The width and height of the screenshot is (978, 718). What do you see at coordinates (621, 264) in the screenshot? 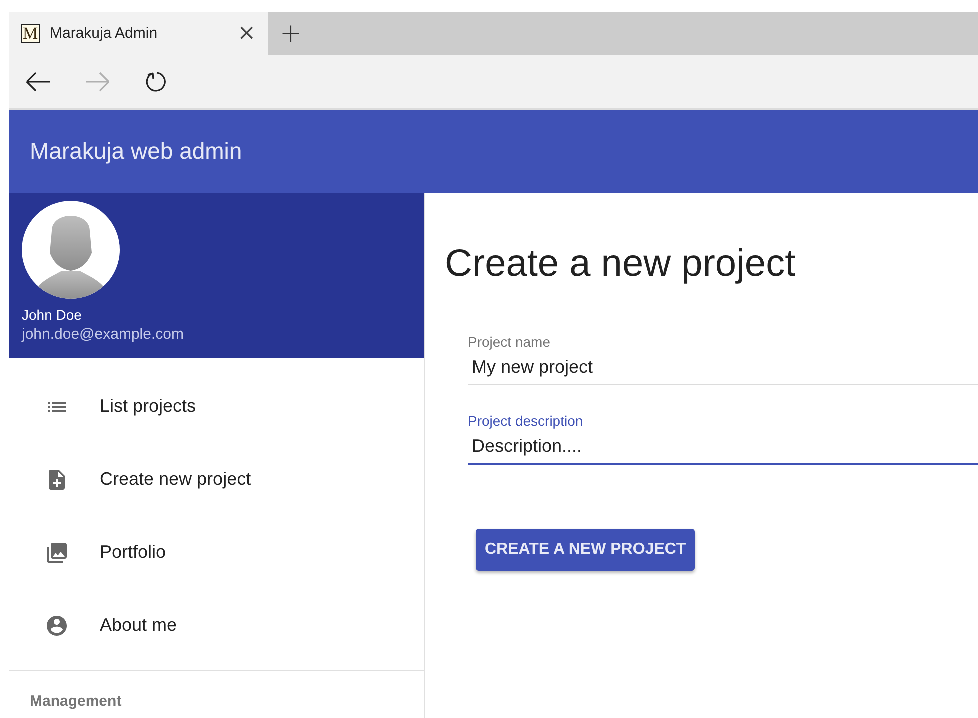
I see `page-heading: Create a new project` at bounding box center [621, 264].